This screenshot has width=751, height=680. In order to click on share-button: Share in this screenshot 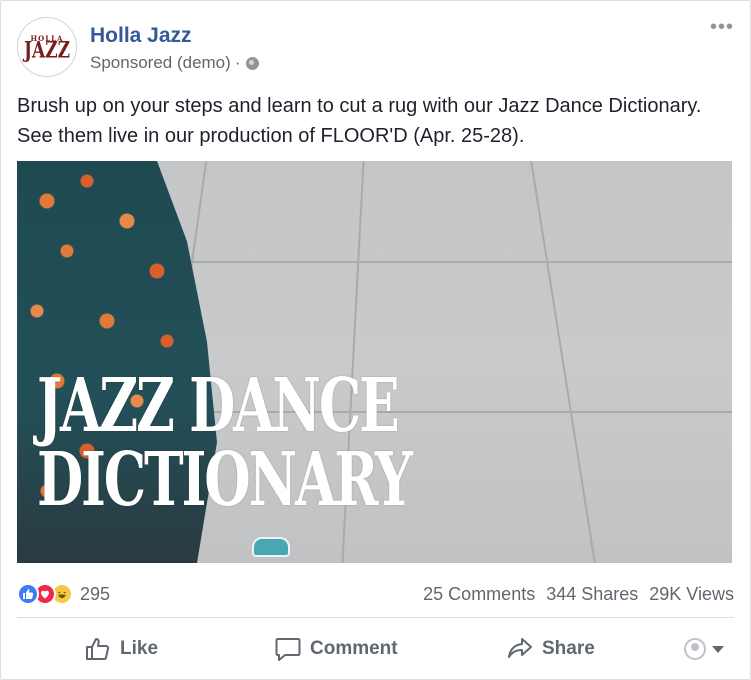, I will do `click(551, 649)`.